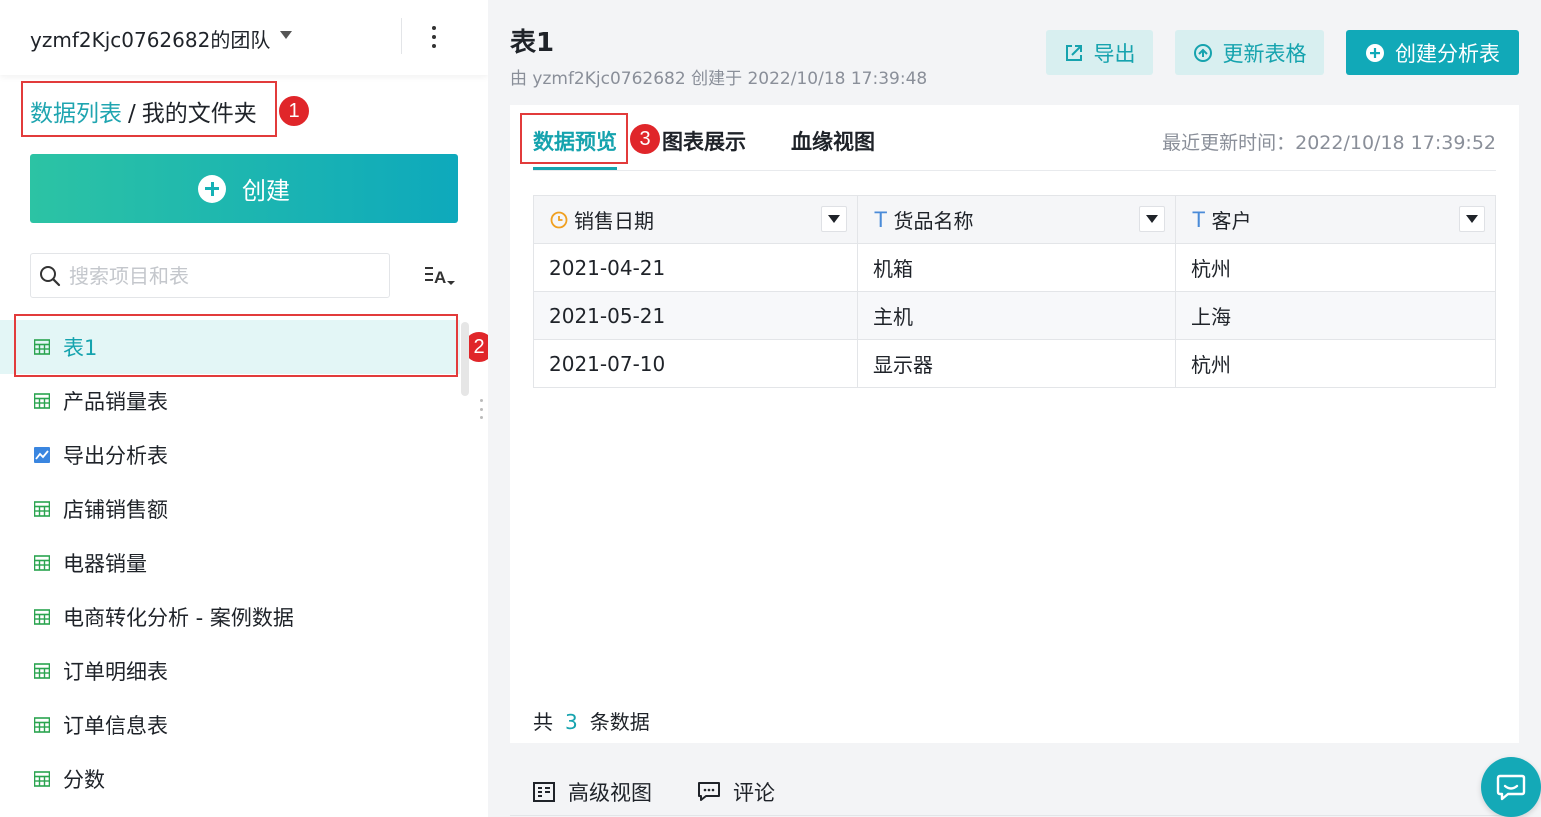 The image size is (1541, 817). I want to click on table-row: 2021-04-21 机箱 杭州, so click(1014, 267).